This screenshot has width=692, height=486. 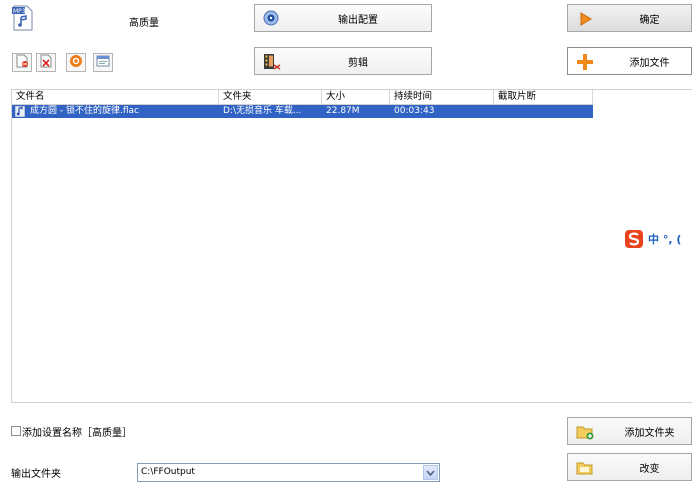 I want to click on clear-list-button, so click(x=46, y=62).